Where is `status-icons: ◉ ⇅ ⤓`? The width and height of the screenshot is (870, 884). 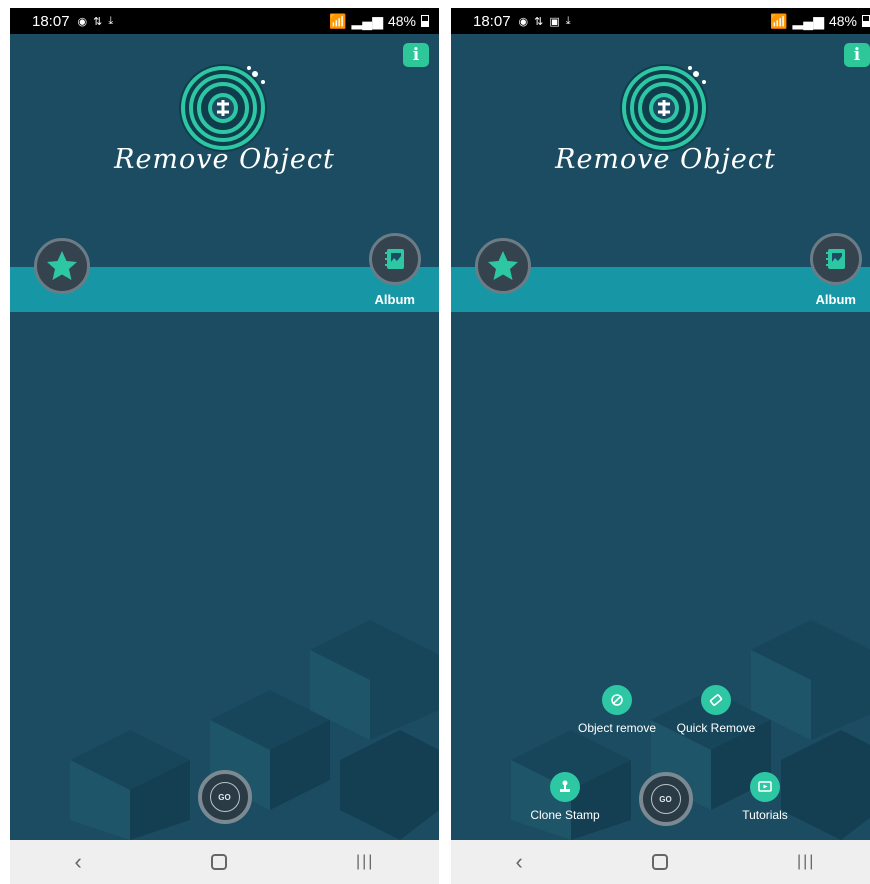
status-icons: ◉ ⇅ ⤓ is located at coordinates (96, 21).